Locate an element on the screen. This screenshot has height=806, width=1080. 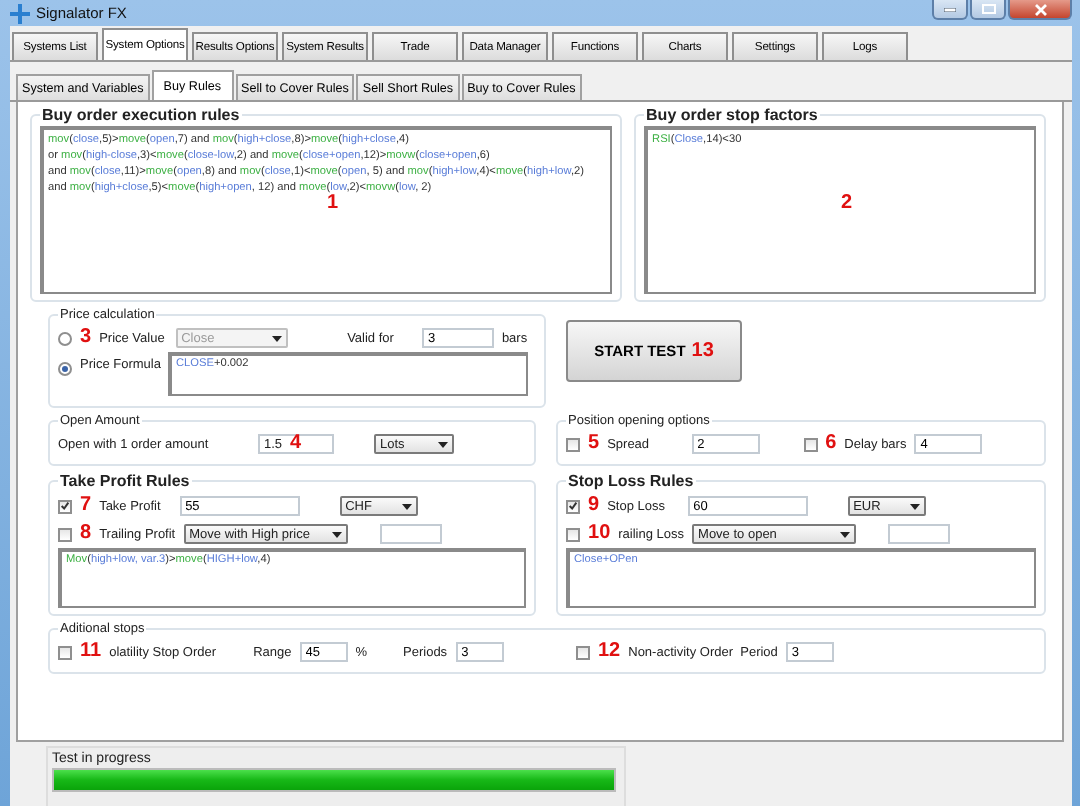
annotation-number: 6 is located at coordinates (831, 444).